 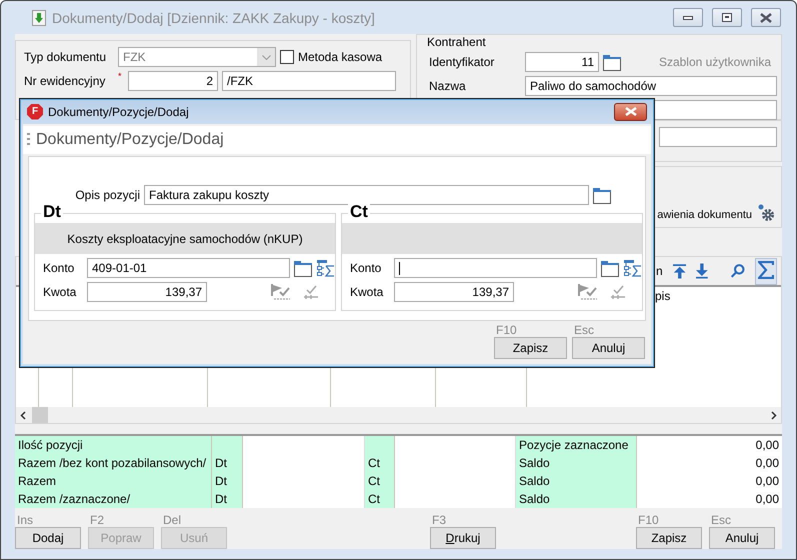 I want to click on checkbox, so click(x=287, y=57).